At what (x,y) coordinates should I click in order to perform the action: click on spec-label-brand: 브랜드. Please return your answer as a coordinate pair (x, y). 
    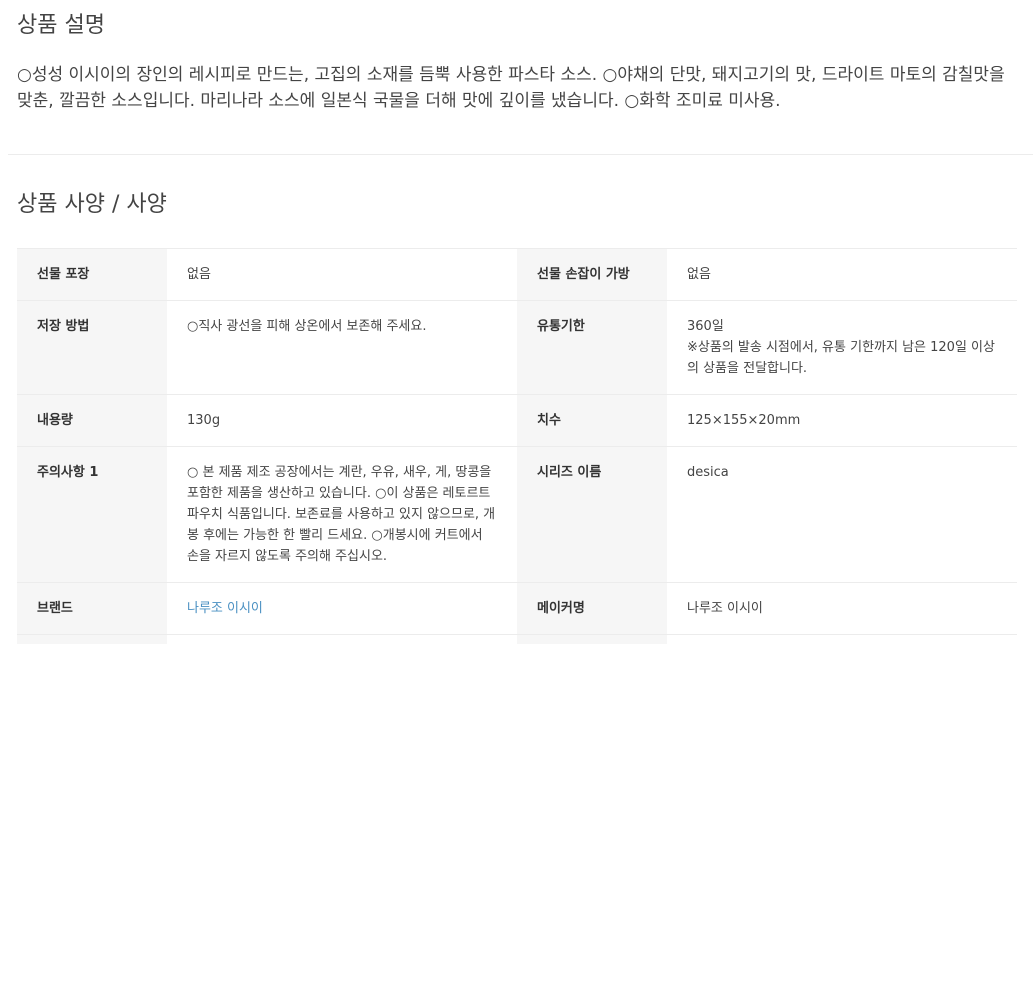
    Looking at the image, I should click on (92, 608).